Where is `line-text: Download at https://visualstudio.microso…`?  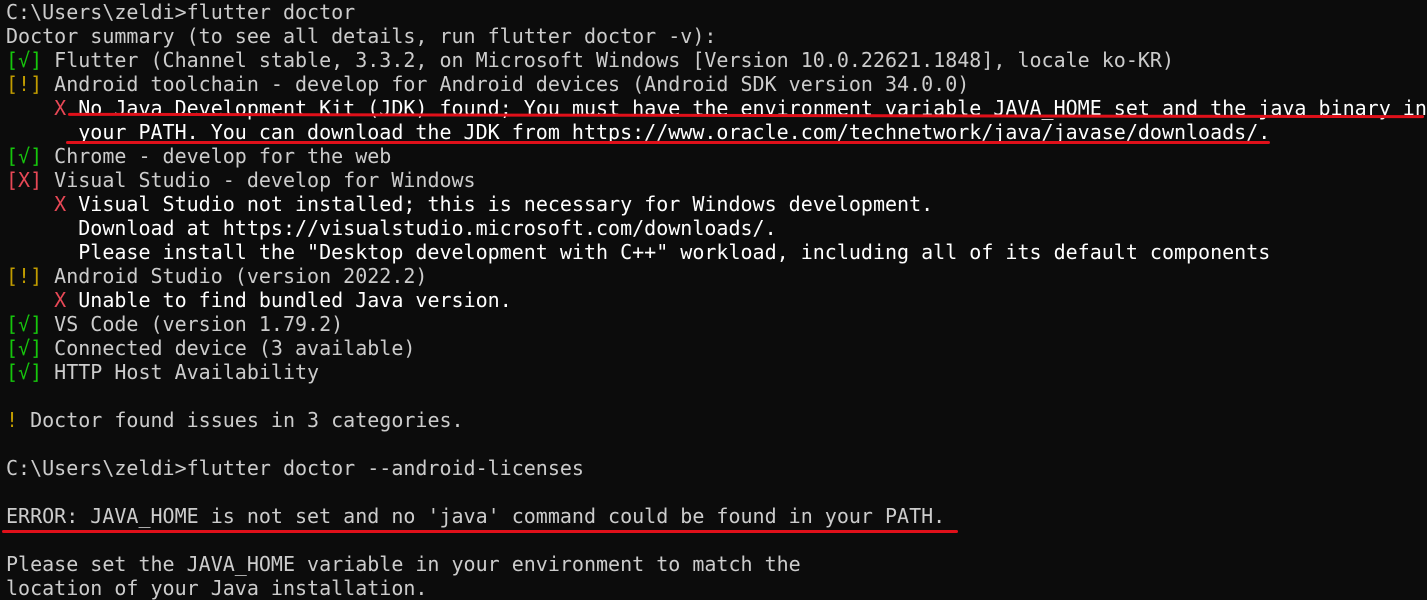 line-text: Download at https://visualstudio.microso… is located at coordinates (391, 228).